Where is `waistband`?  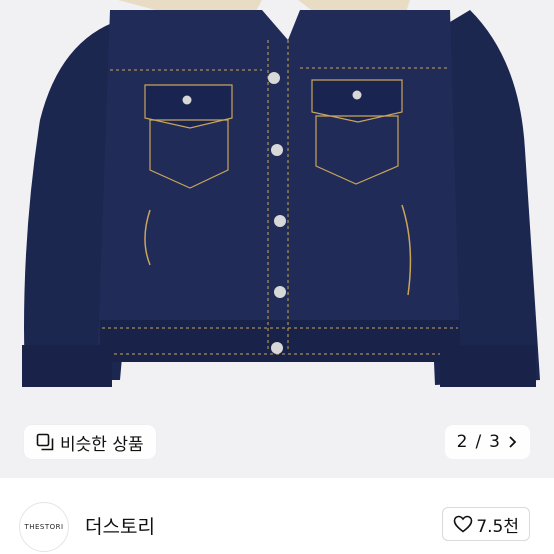 waistband is located at coordinates (280, 341).